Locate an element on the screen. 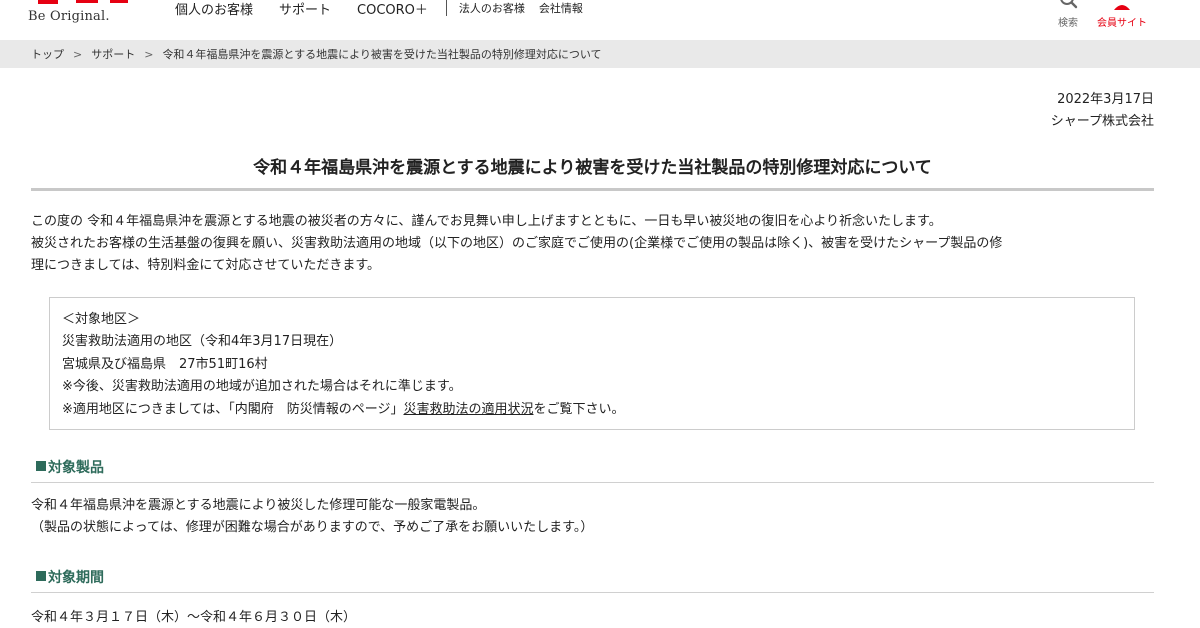 This screenshot has width=1200, height=628. section-heading-text: 対象製品 is located at coordinates (76, 468).